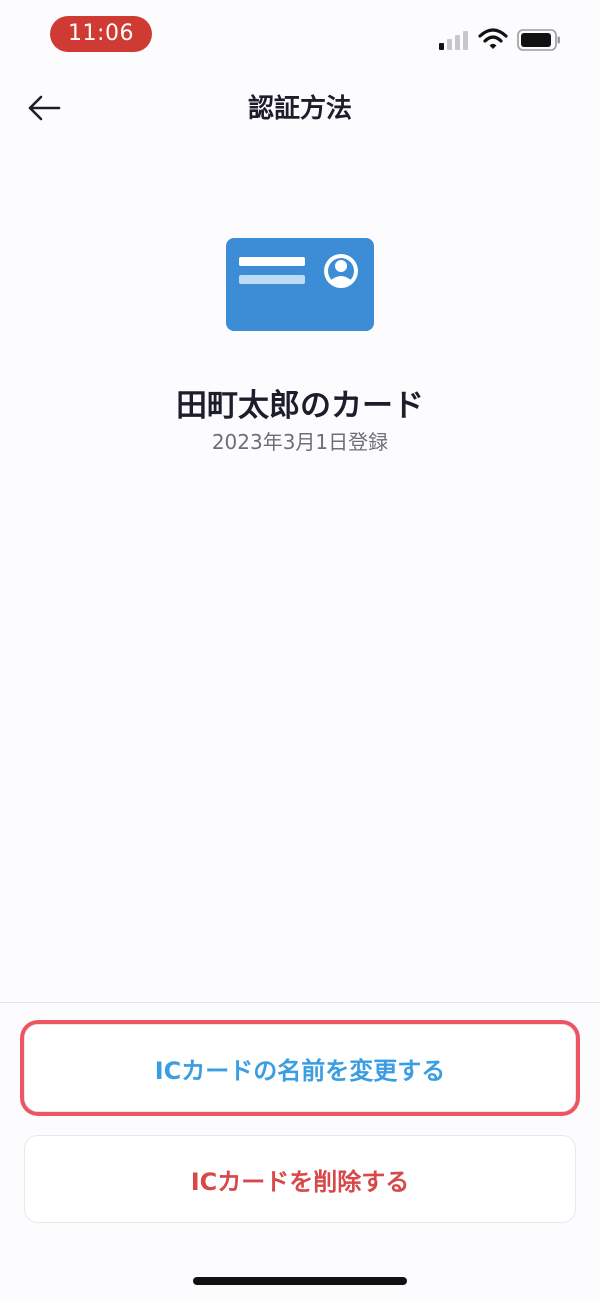 The width and height of the screenshot is (600, 1300). I want to click on status-time: 11:06, so click(101, 34).